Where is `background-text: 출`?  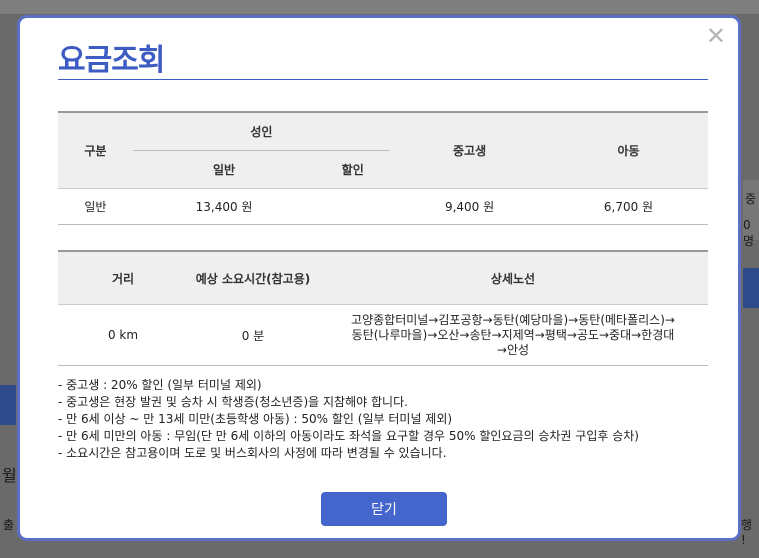 background-text: 출 is located at coordinates (9, 525).